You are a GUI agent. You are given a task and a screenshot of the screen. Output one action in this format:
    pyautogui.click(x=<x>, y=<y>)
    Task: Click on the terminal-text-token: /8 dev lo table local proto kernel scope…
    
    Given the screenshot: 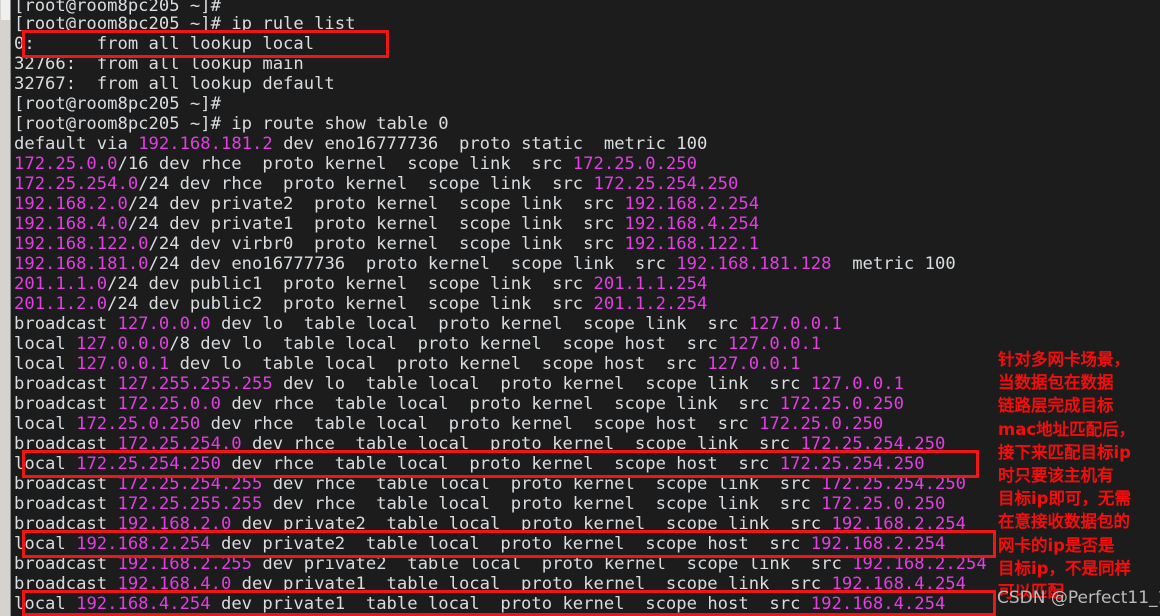 What is the action you would take?
    pyautogui.click(x=449, y=344)
    